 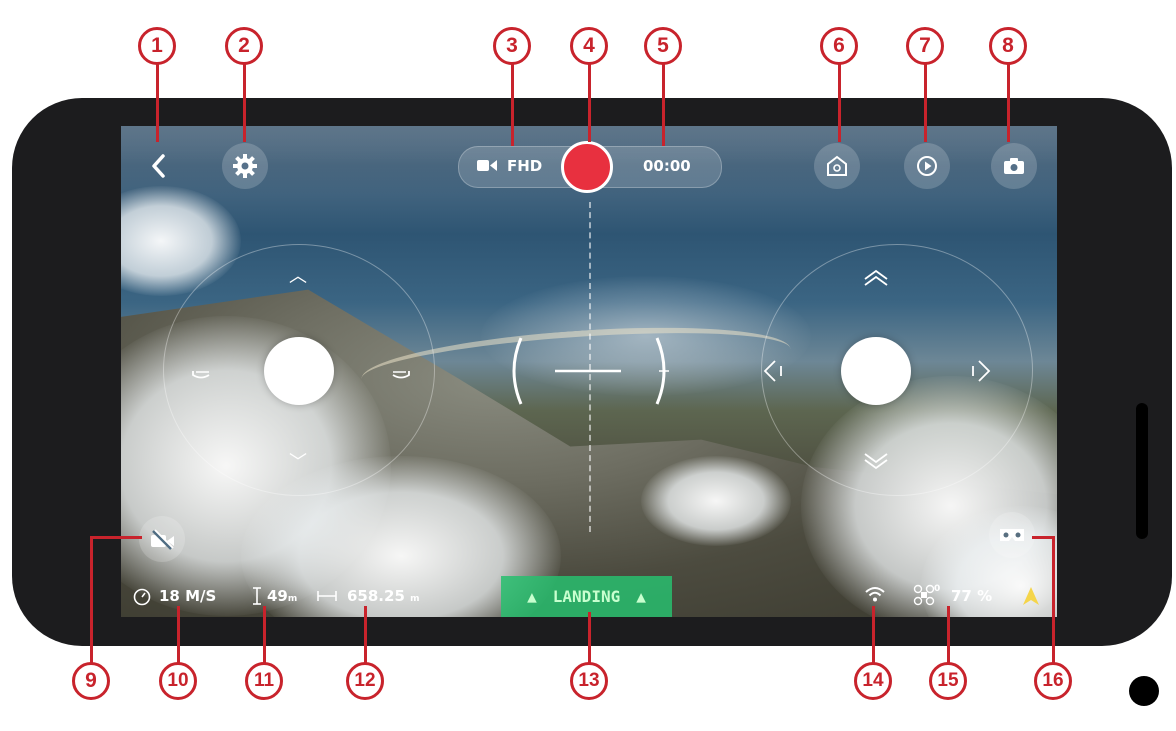 I want to click on callout-12: 12, so click(x=365, y=681).